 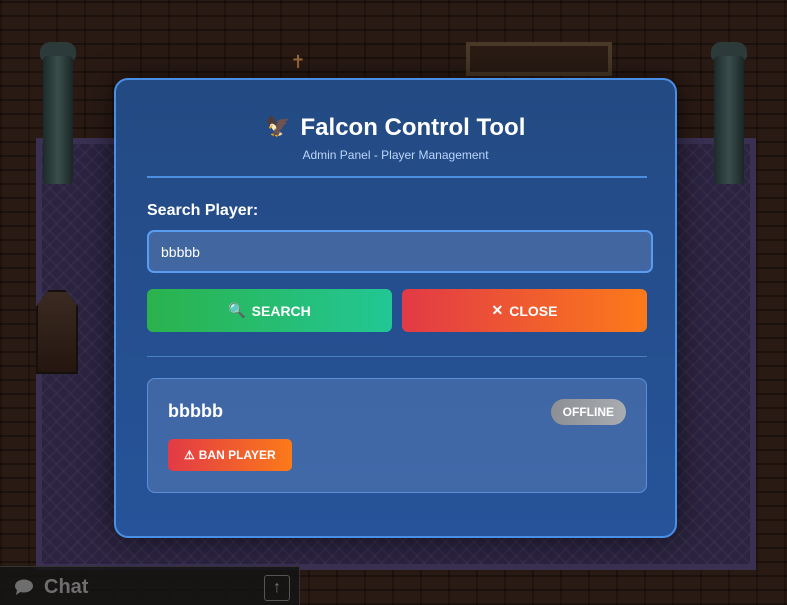 What do you see at coordinates (237, 310) in the screenshot?
I see `search-icon: 🔍` at bounding box center [237, 310].